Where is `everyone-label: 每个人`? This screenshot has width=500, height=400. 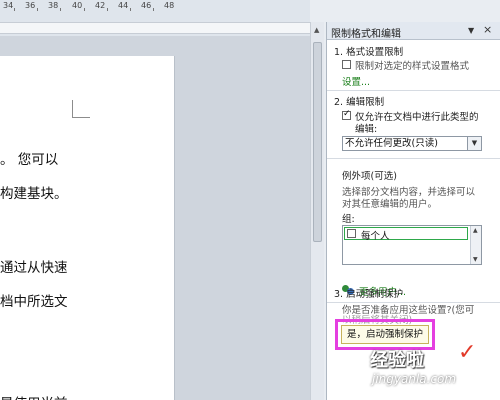 everyone-label: 每个人 is located at coordinates (375, 236).